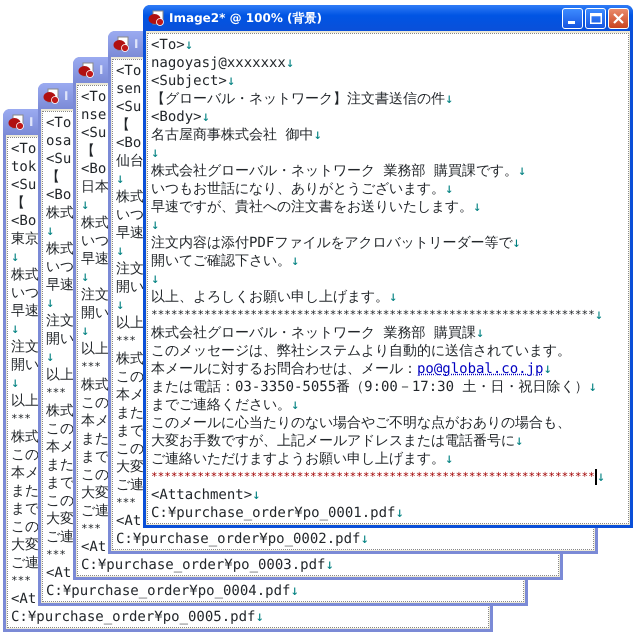 This screenshot has height=635, width=635. What do you see at coordinates (189, 81) in the screenshot?
I see `text-line: <Subject>` at bounding box center [189, 81].